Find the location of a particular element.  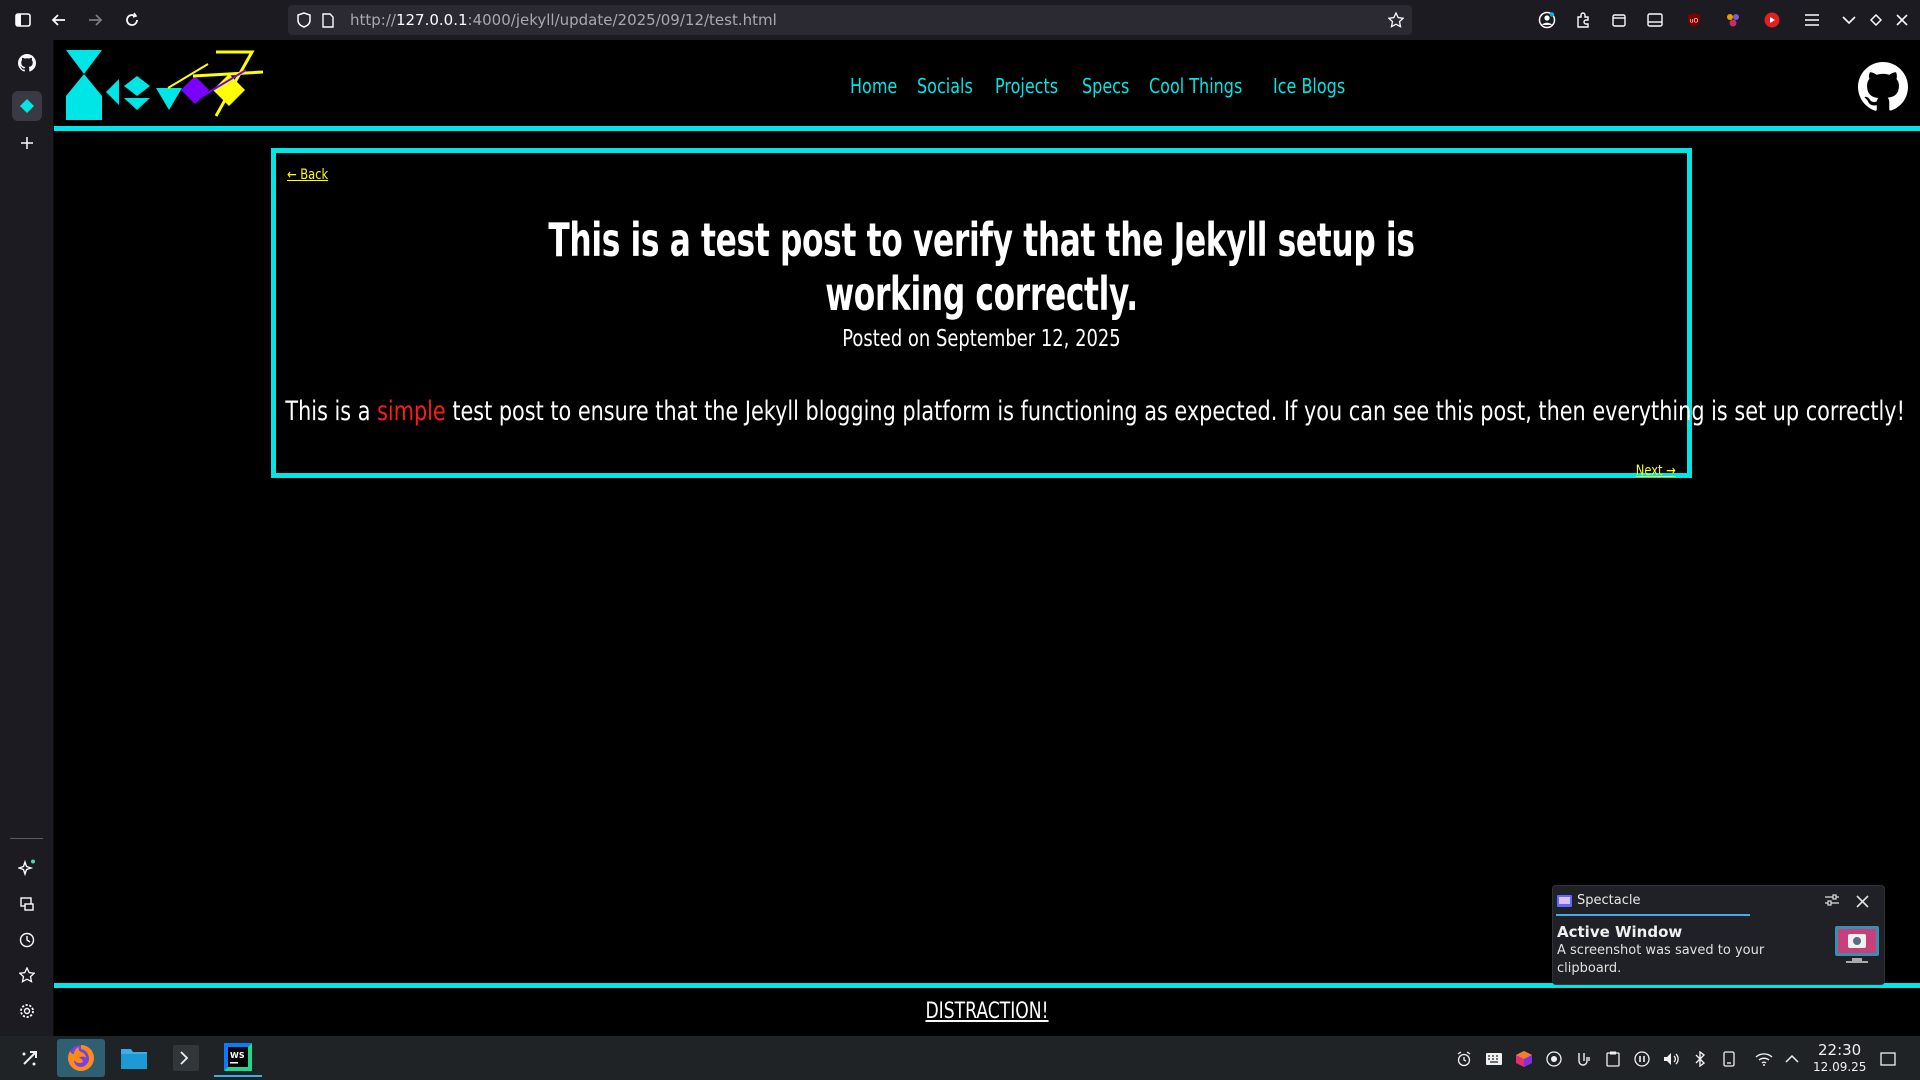

url-prefix: http:// is located at coordinates (373, 20).